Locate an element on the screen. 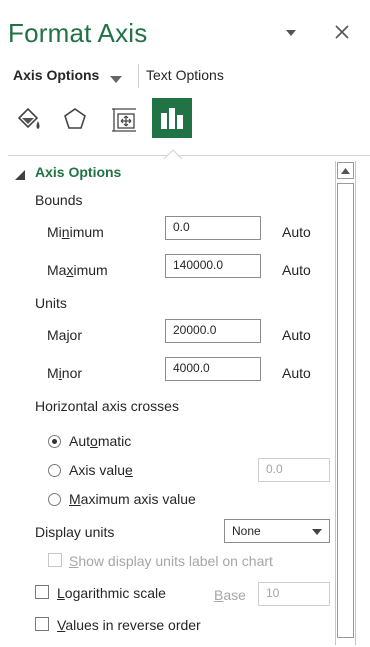 This screenshot has height=647, width=370. bounds-label: Bounds is located at coordinates (59, 200).